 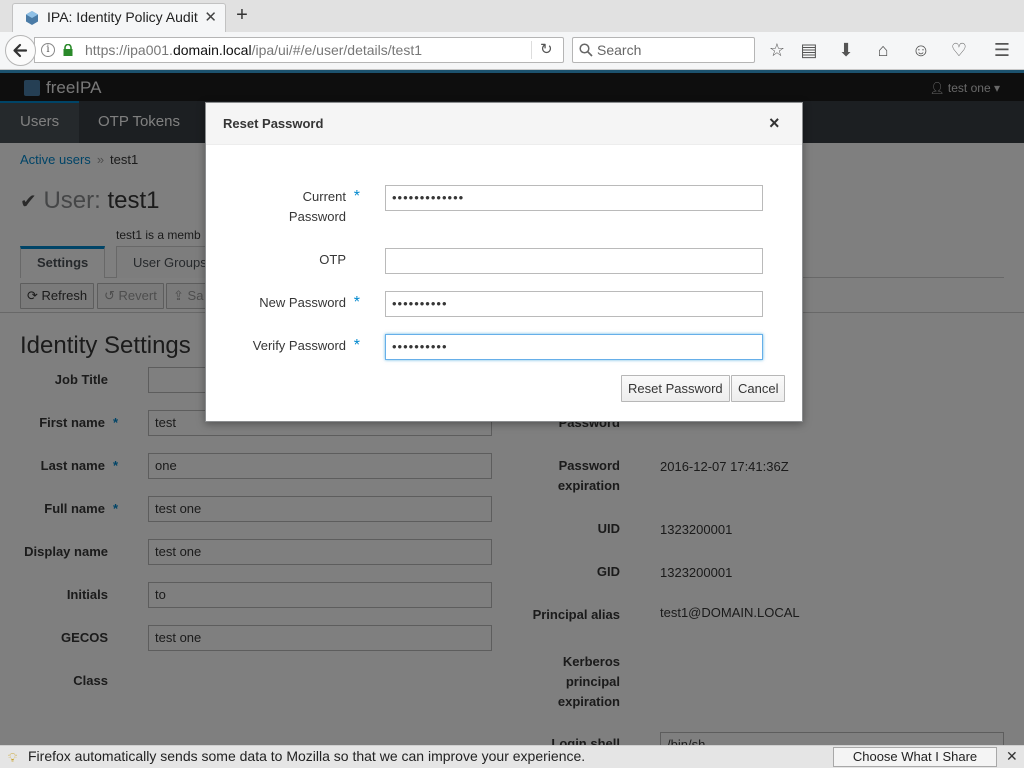 I want to click on verify-password-label: Verify Password *, so click(x=283, y=346).